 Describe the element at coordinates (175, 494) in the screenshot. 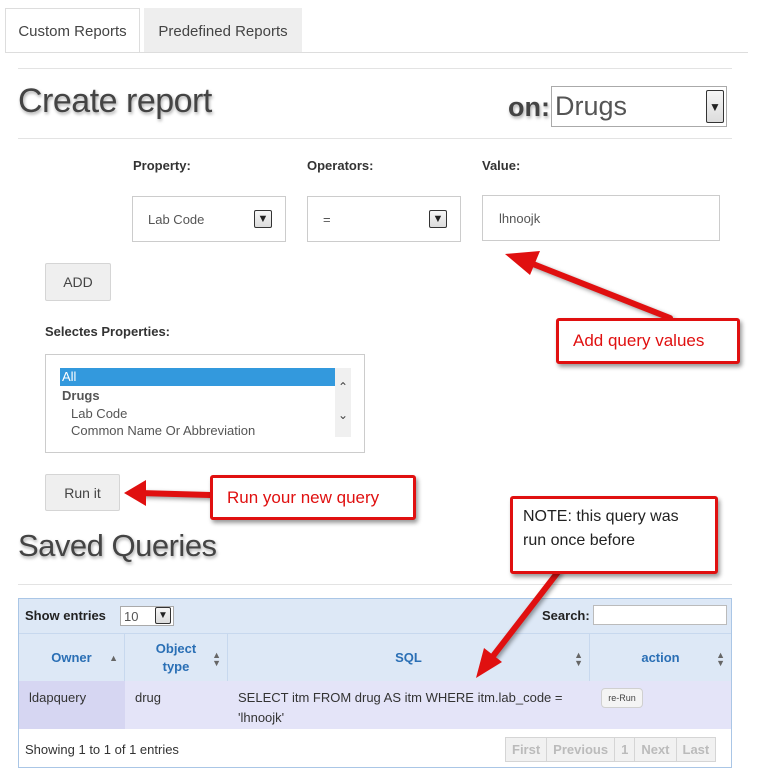

I see `arrow-run-query` at that location.